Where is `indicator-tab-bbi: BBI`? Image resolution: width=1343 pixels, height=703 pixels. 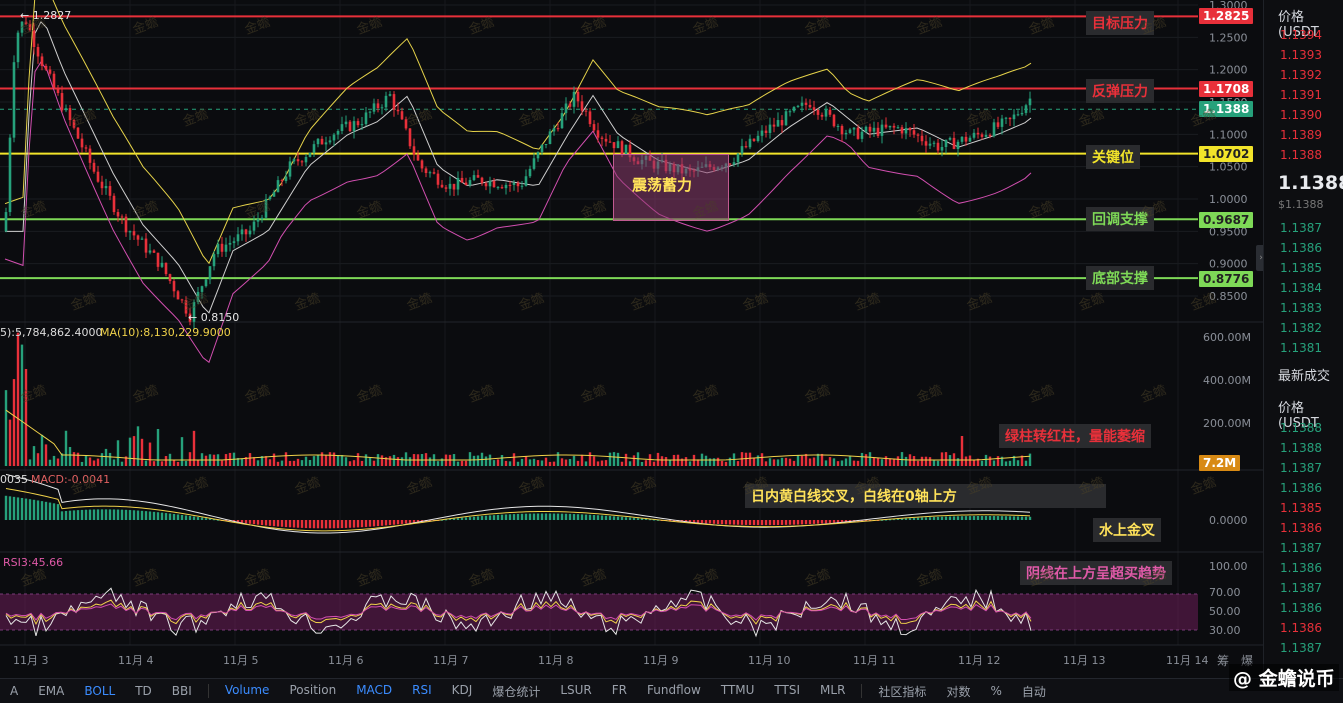 indicator-tab-bbi: BBI is located at coordinates (182, 691).